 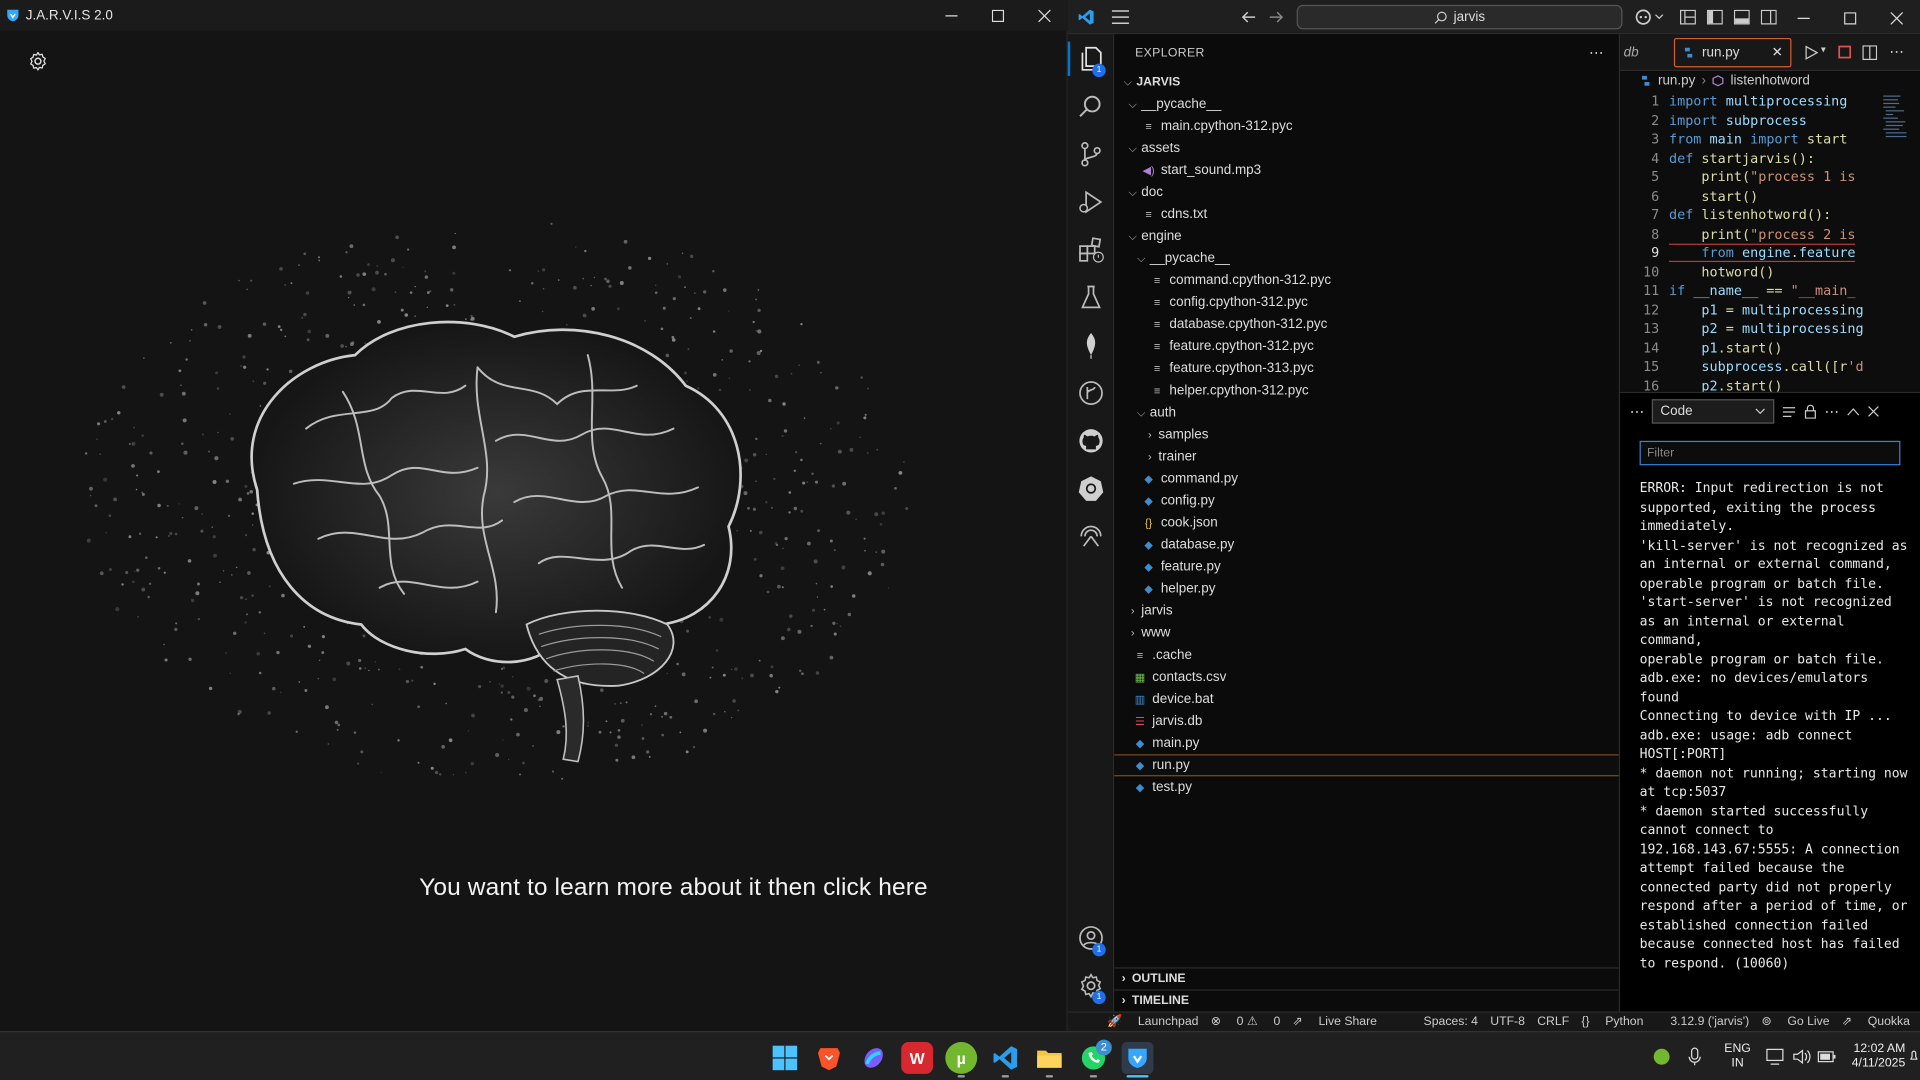 What do you see at coordinates (1827, 1056) in the screenshot?
I see `battery-icon` at bounding box center [1827, 1056].